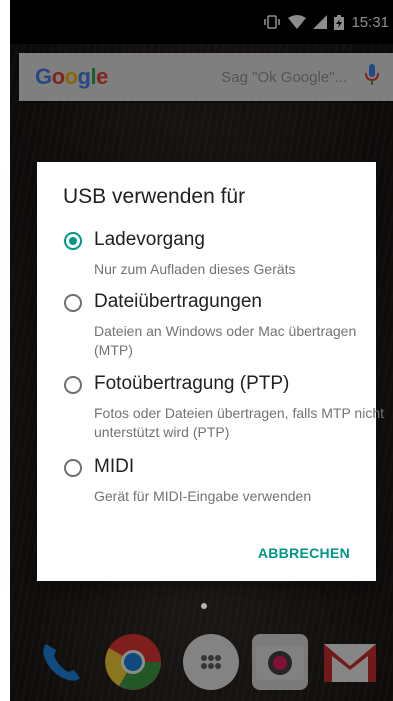 Image resolution: width=393 pixels, height=701 pixels. What do you see at coordinates (178, 301) in the screenshot?
I see `option-label: Dateiübertragungen` at bounding box center [178, 301].